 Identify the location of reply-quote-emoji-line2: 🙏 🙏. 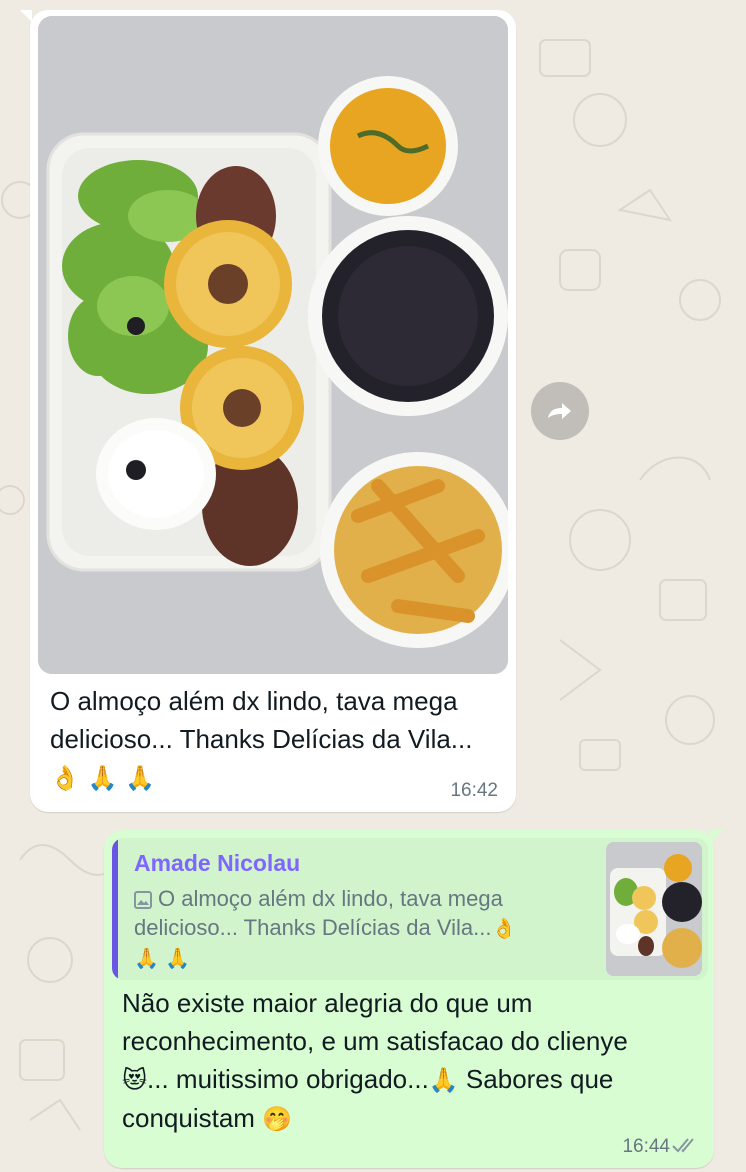
(162, 958).